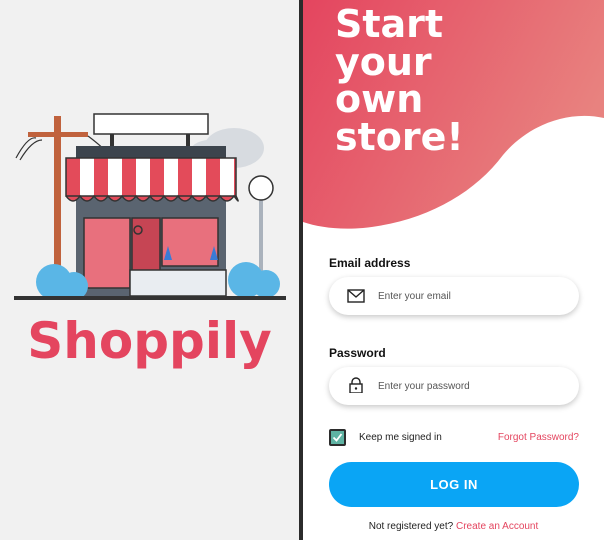  What do you see at coordinates (497, 526) in the screenshot?
I see `create-account-link: Create an Account` at bounding box center [497, 526].